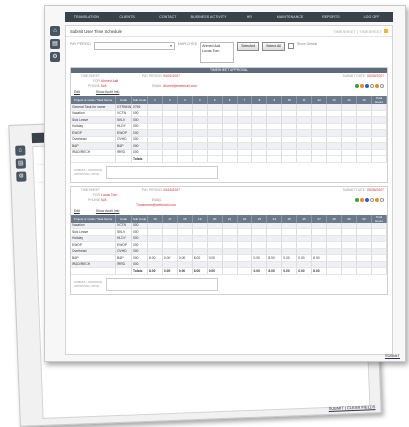 The height and width of the screenshot is (427, 409). Describe the element at coordinates (248, 46) in the screenshot. I see `selected-button: Selected` at that location.